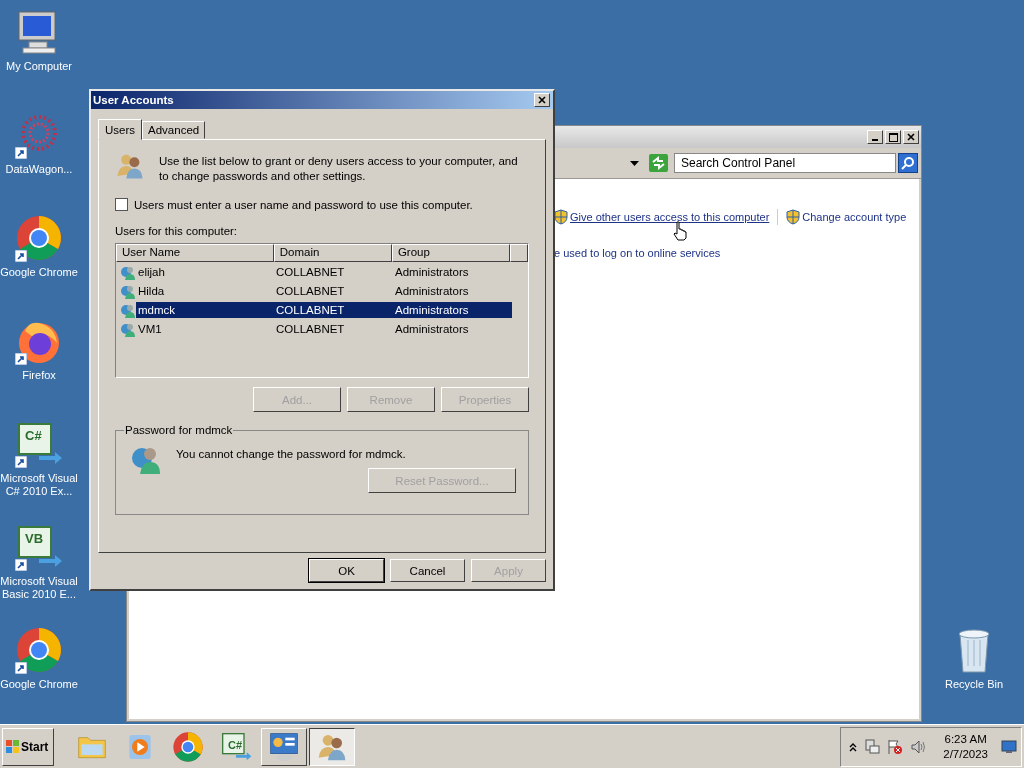  I want to click on dropdown-arrow-icon, so click(634, 163).